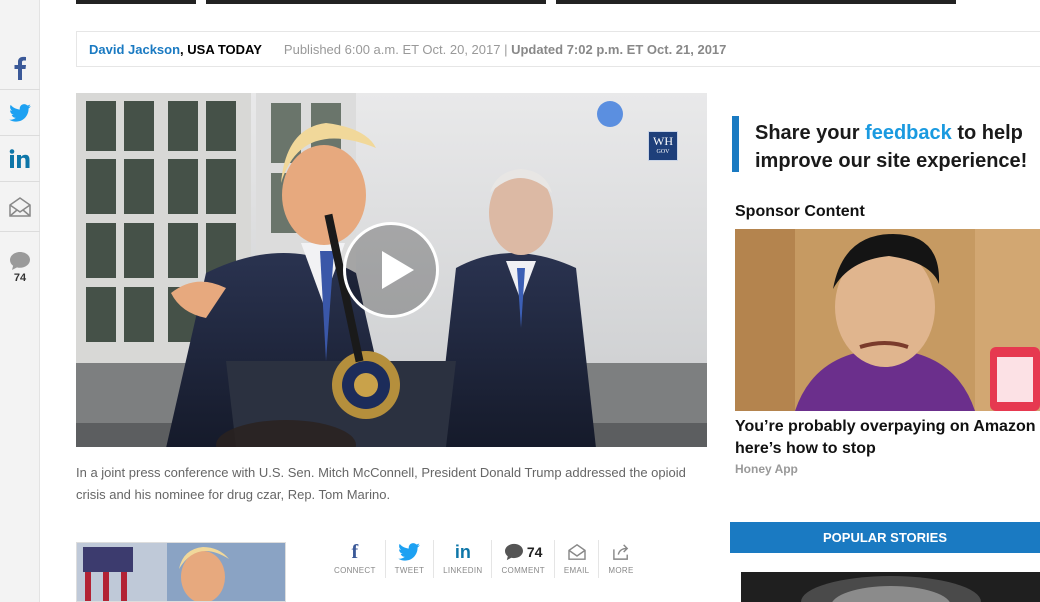  What do you see at coordinates (890, 587) in the screenshot?
I see `popular-story-image` at bounding box center [890, 587].